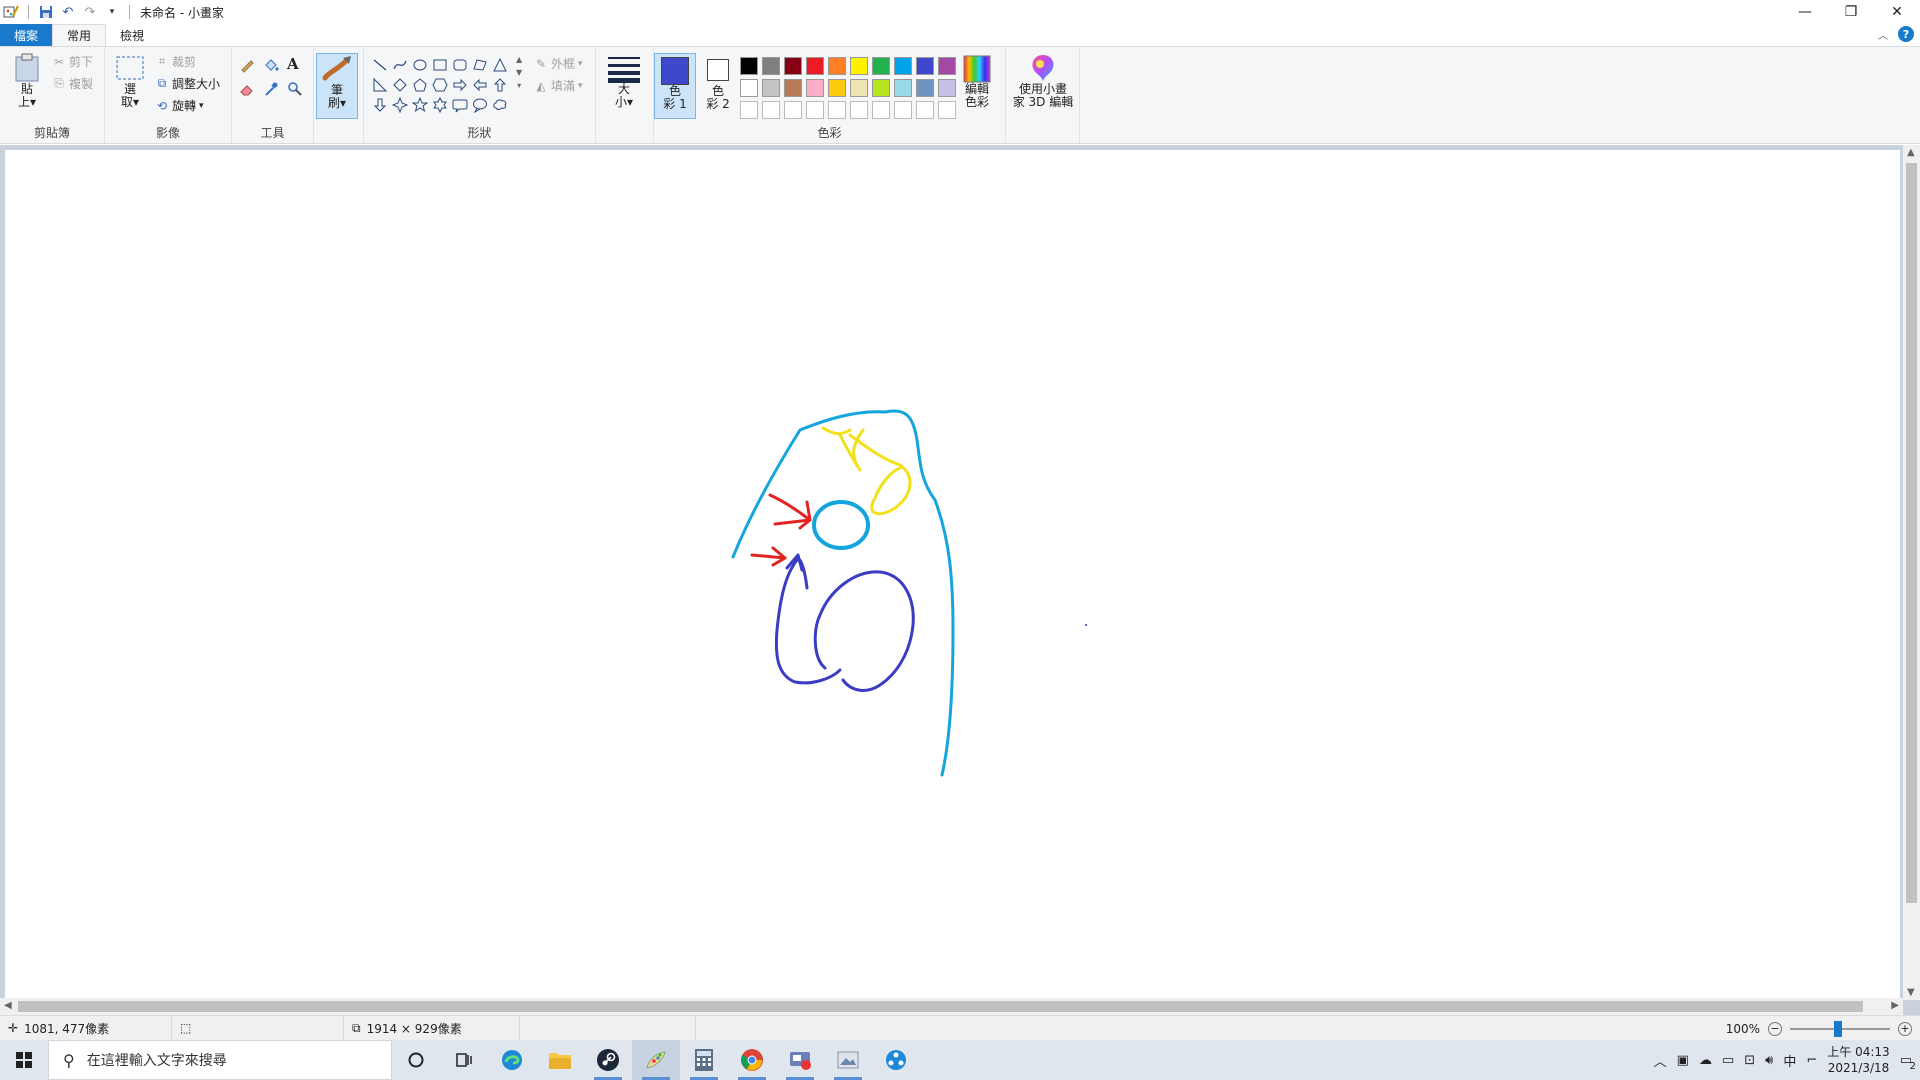 The width and height of the screenshot is (1920, 1080). Describe the element at coordinates (420, 105) in the screenshot. I see `shape-five-point-star-icon` at that location.